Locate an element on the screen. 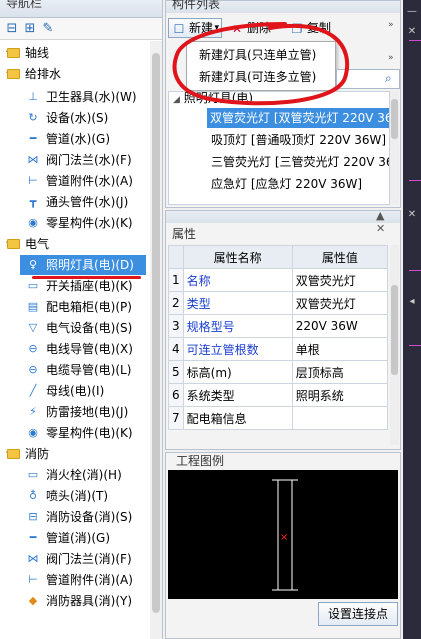 This screenshot has height=639, width=421. tree-item: ♁ 喷头(消)(T) is located at coordinates (75, 496).